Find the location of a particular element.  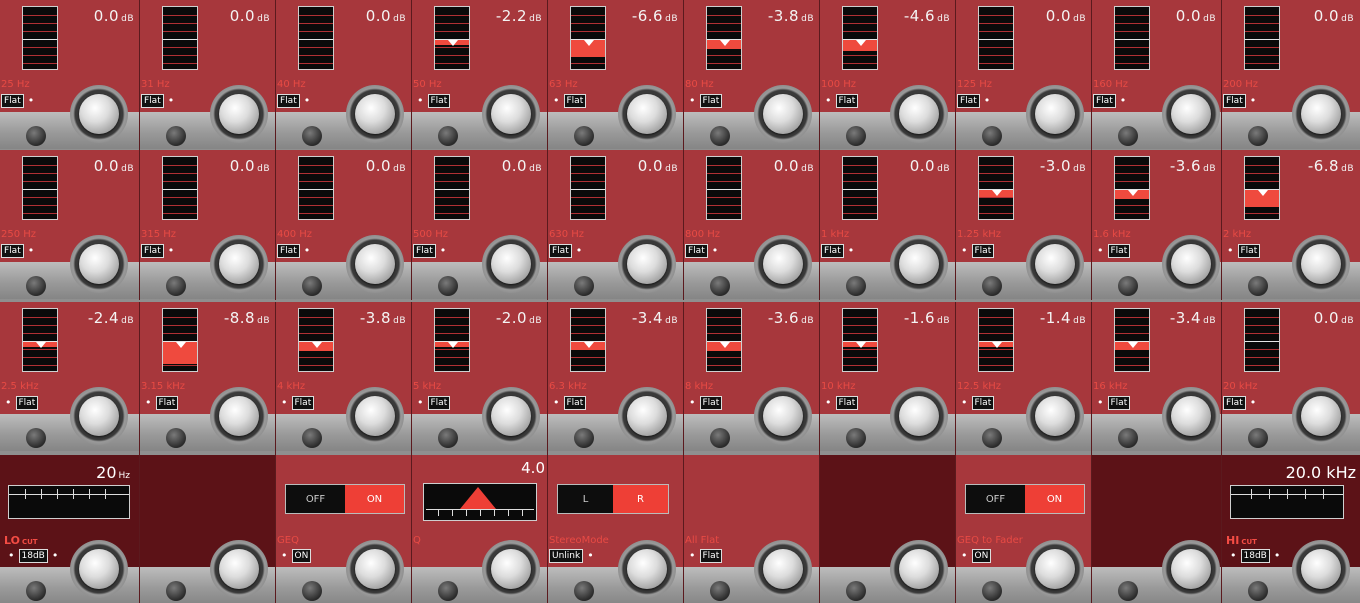

hi-cut-slope-tag: • 18dB • is located at coordinates (1255, 555).